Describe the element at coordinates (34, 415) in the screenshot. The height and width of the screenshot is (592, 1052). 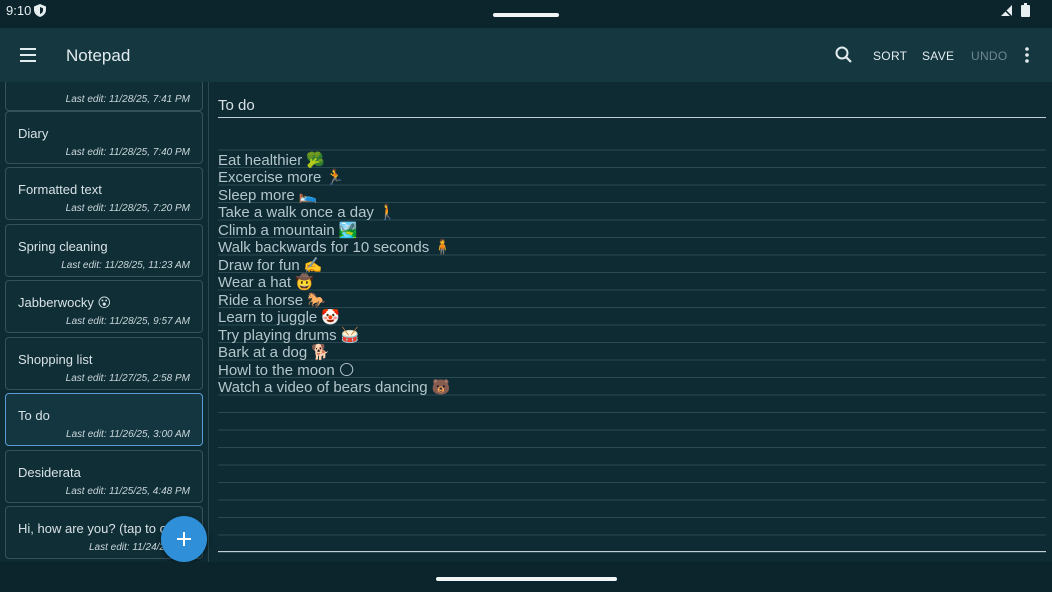
I see `note-title: To do` at that location.